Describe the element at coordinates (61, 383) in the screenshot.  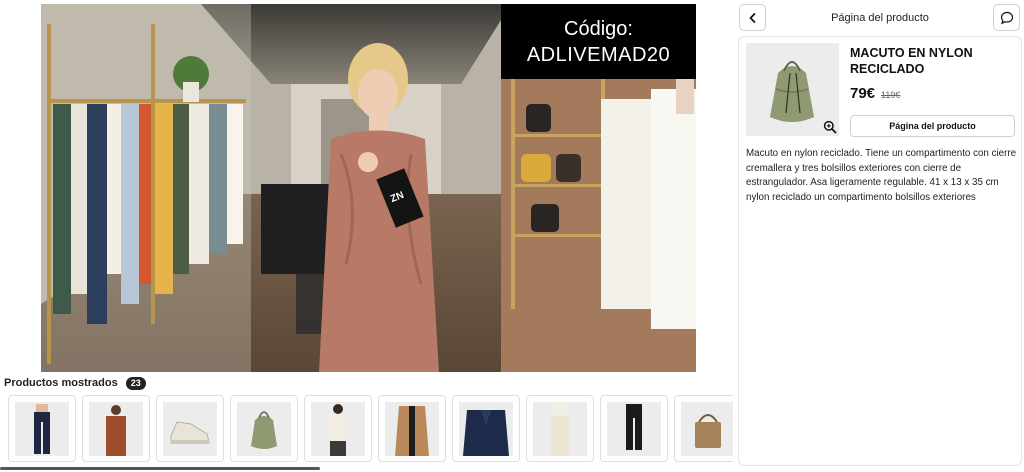
I see `products-strip-title: Productos mostrados` at that location.